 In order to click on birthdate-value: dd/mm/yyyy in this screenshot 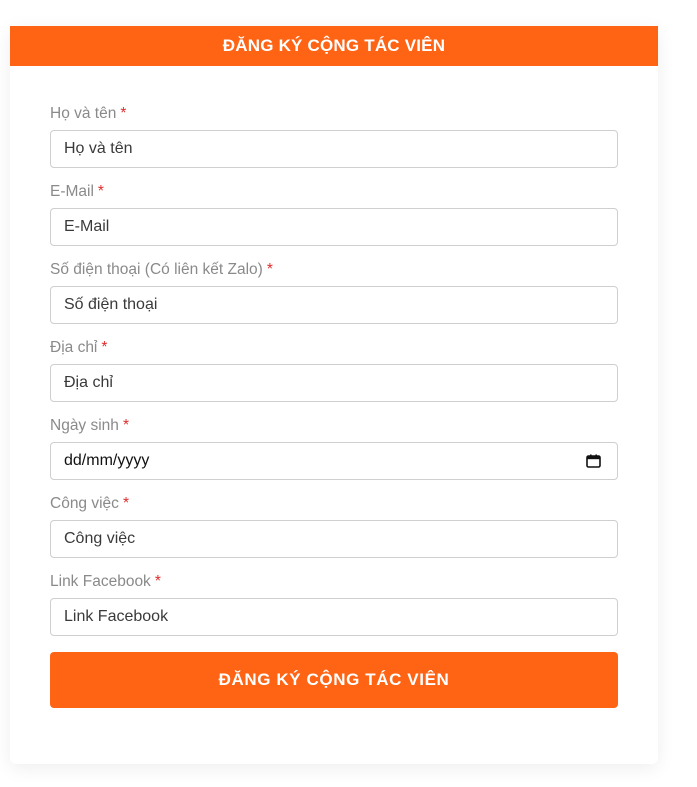, I will do `click(107, 460)`.